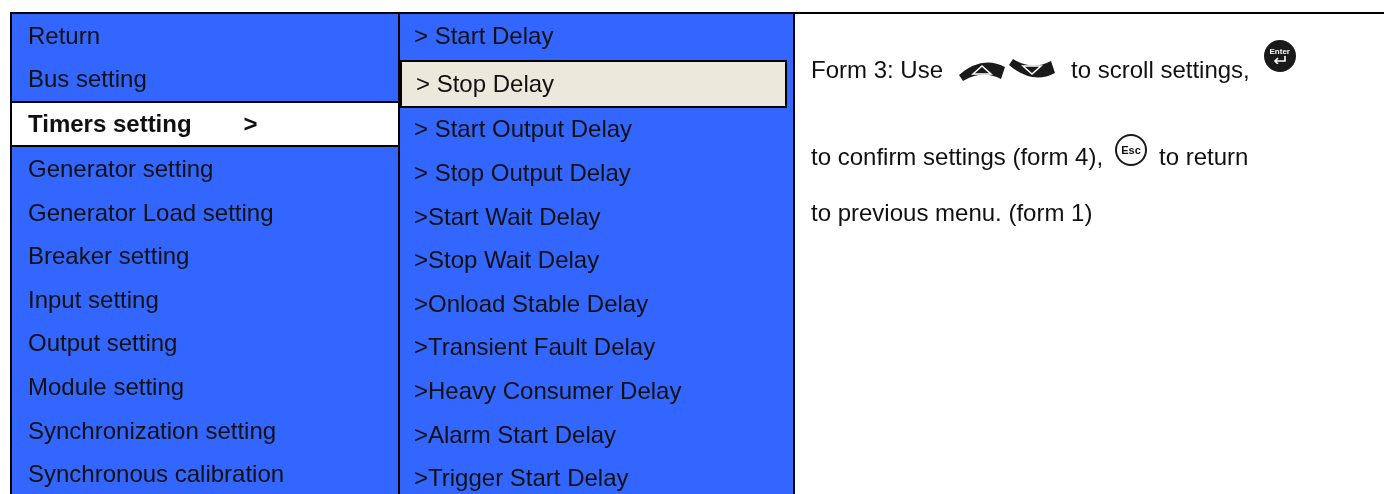  I want to click on instruction-text: to scroll settings,, so click(1160, 70).